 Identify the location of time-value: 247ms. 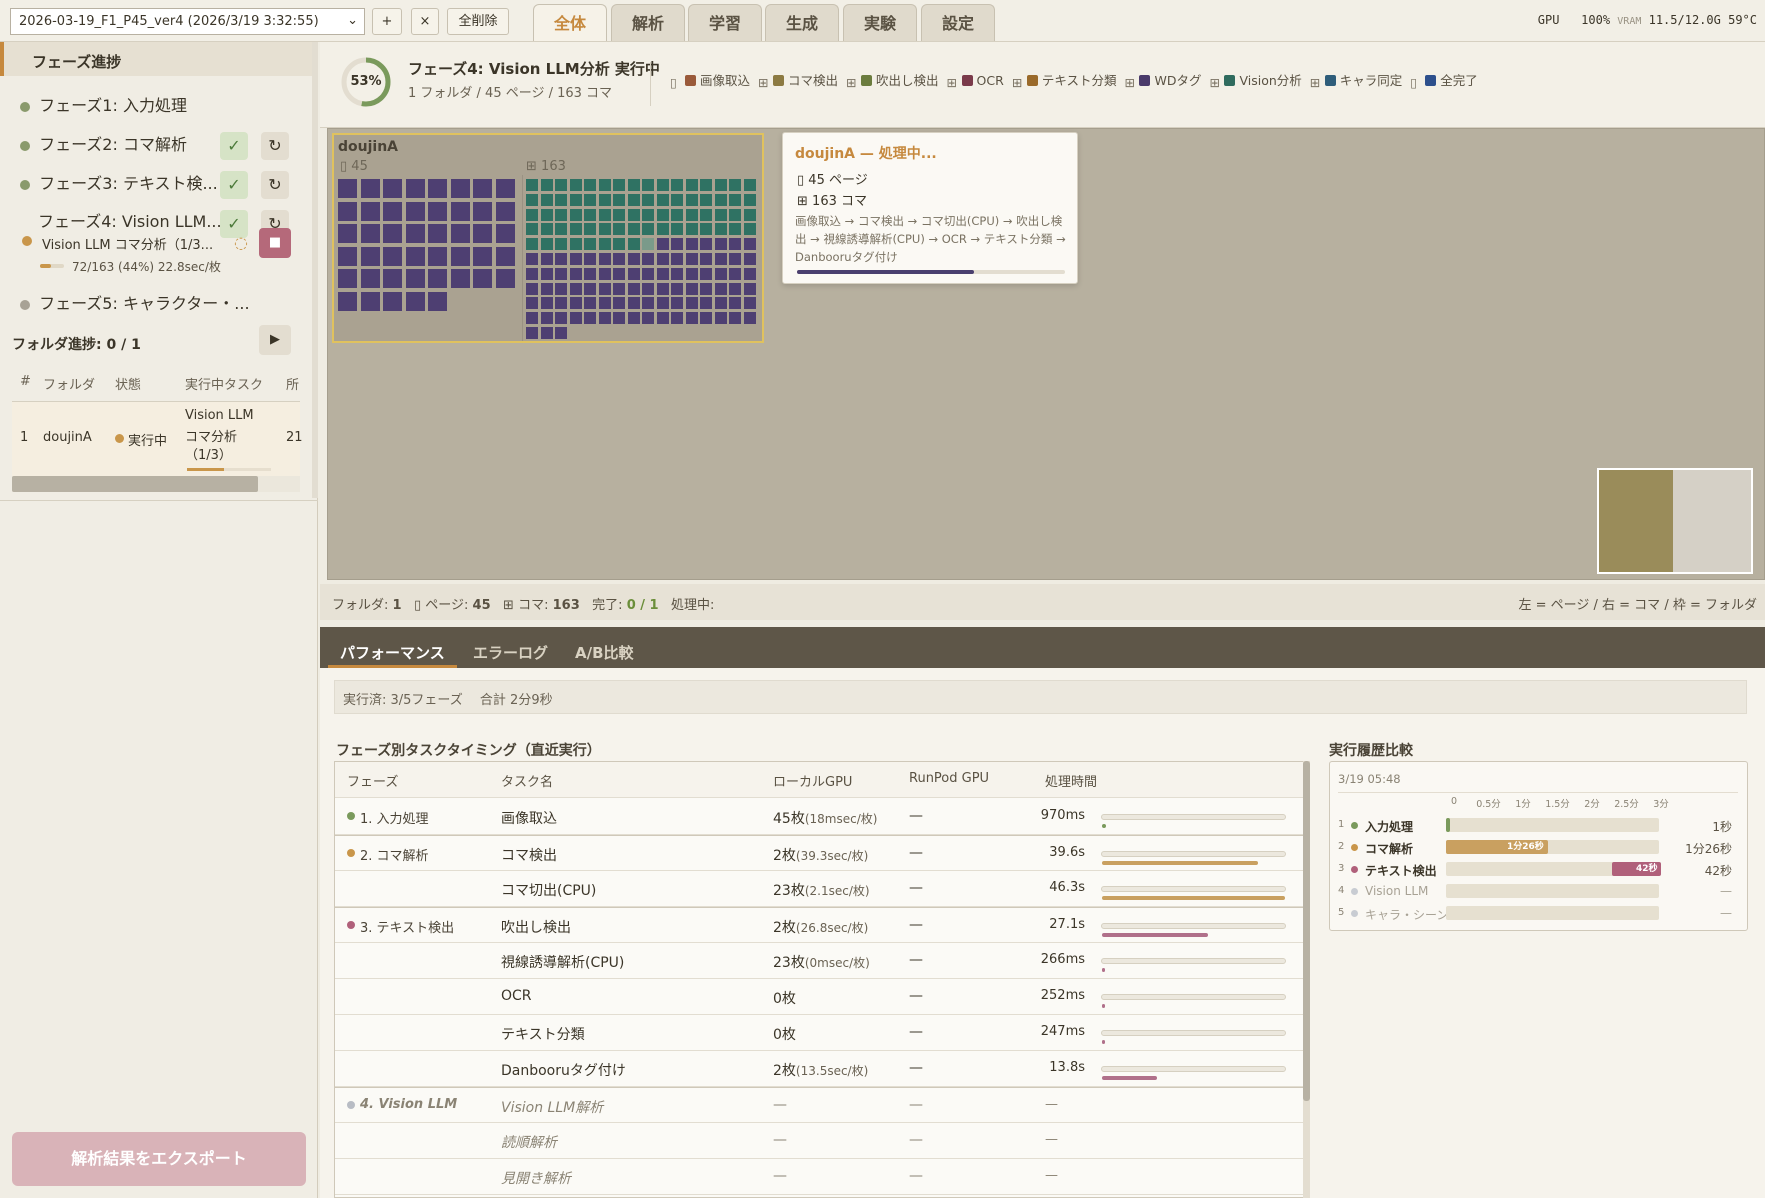
(1062, 1031).